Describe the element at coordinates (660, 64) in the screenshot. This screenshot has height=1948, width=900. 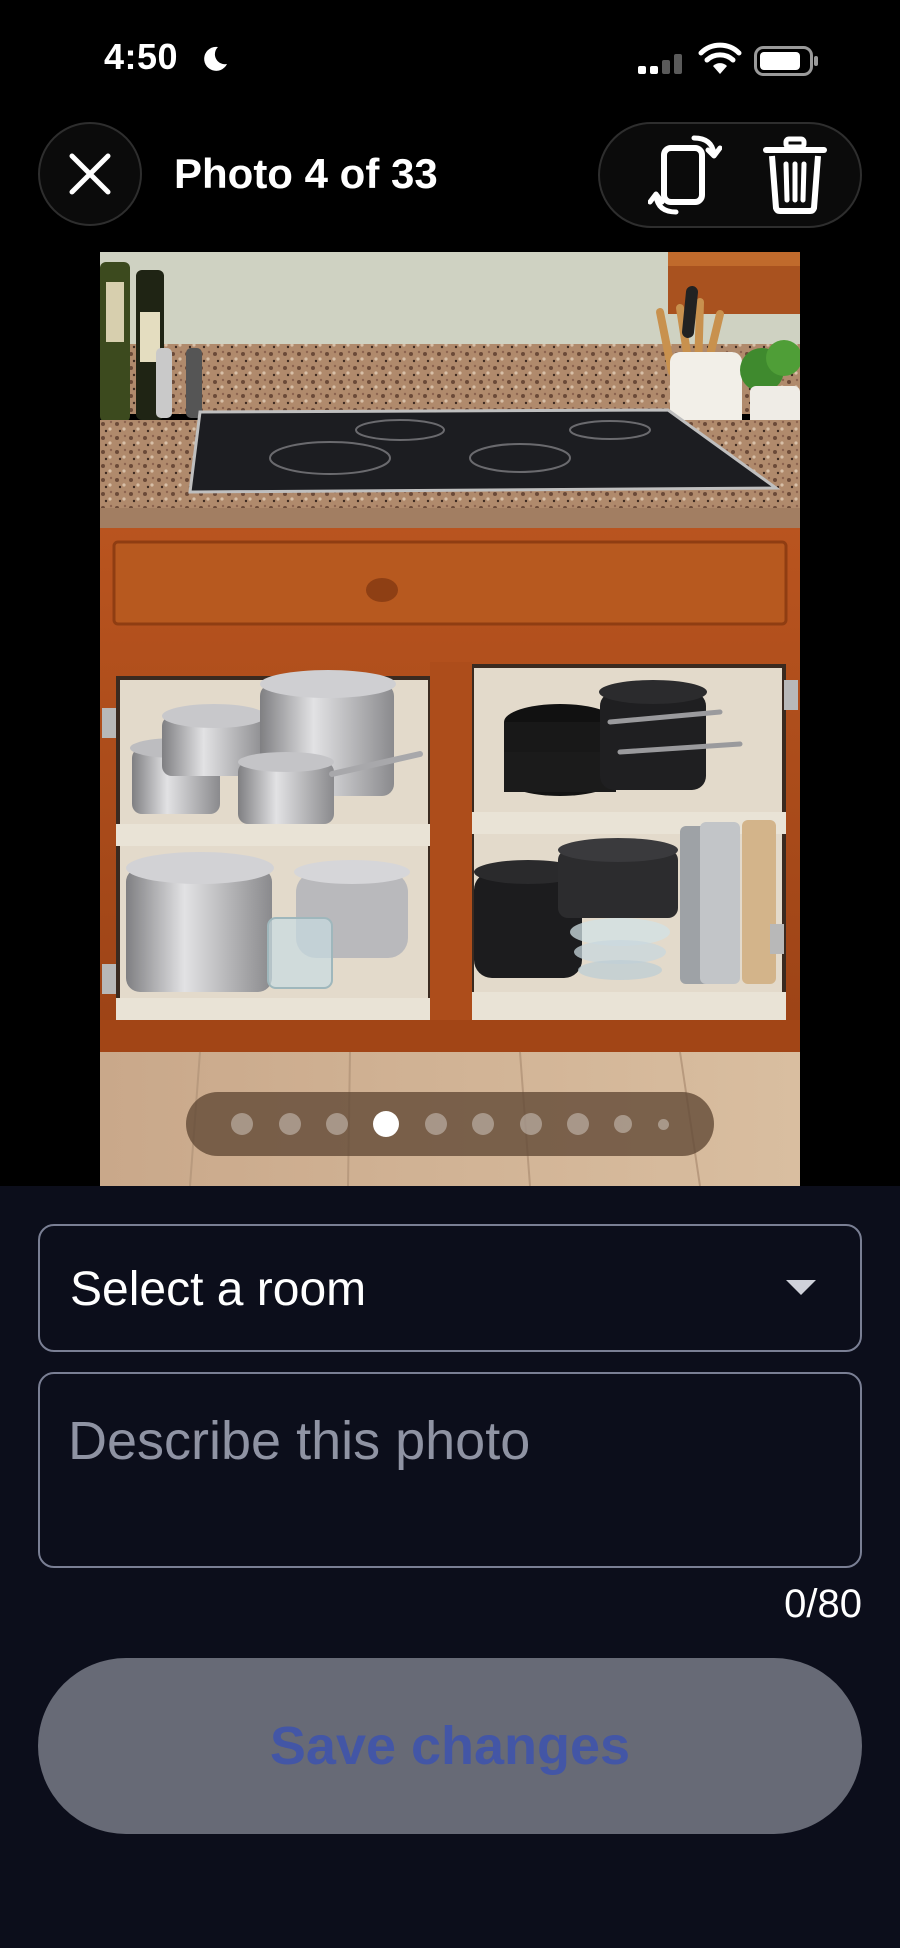
I see `signal-icon` at that location.